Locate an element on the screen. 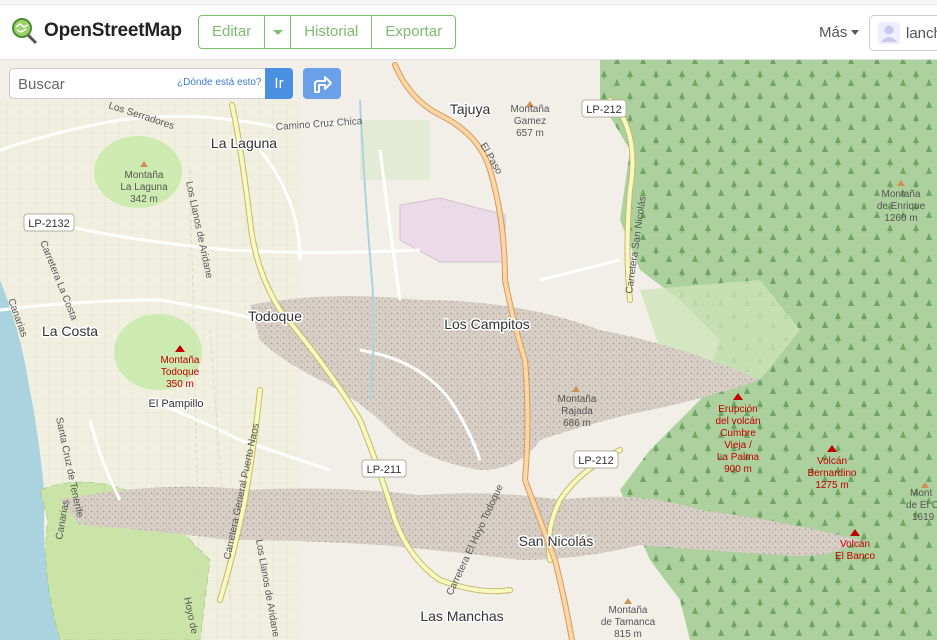 Image resolution: width=937 pixels, height=640 pixels. place-label: Tajuya is located at coordinates (470, 109).